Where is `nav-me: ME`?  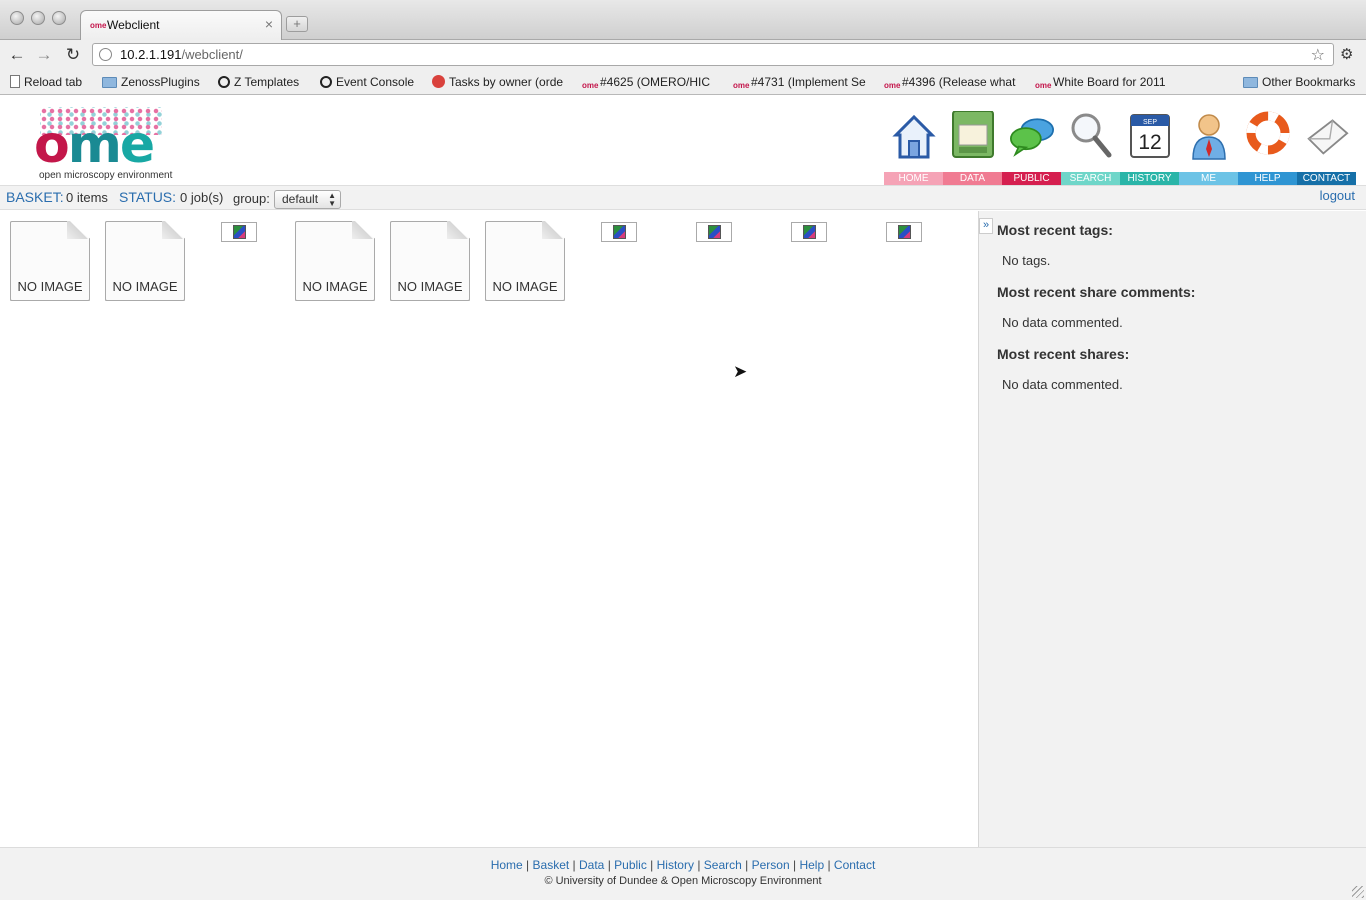
nav-me: ME is located at coordinates (1208, 146).